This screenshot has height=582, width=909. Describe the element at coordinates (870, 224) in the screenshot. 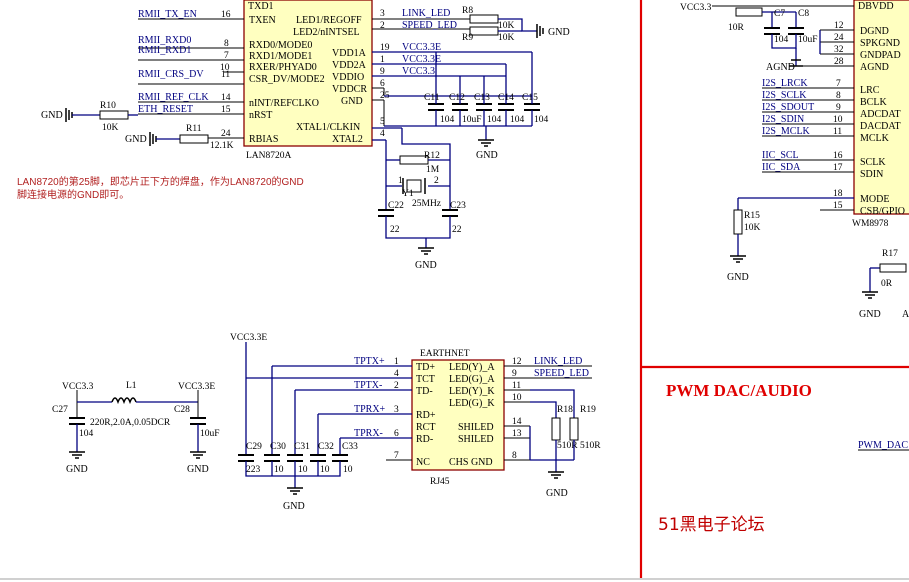

I see `svg-text: WM8978` at that location.